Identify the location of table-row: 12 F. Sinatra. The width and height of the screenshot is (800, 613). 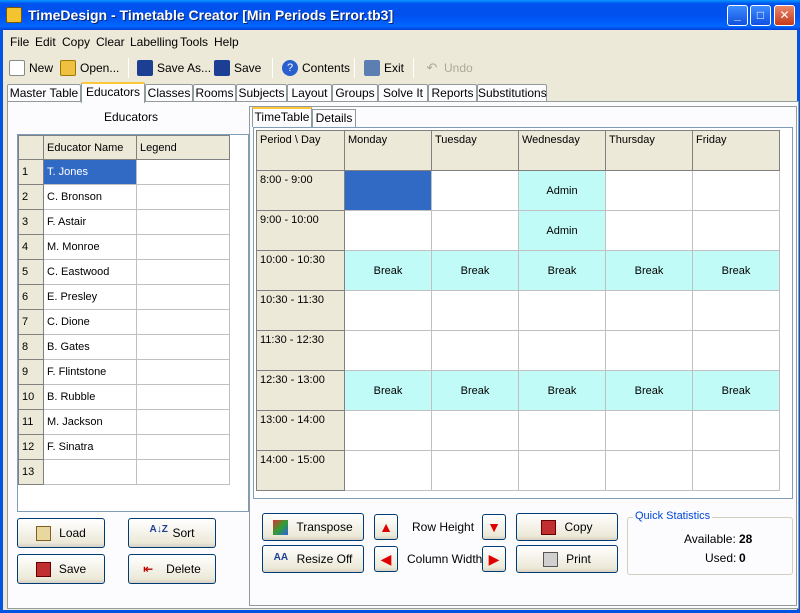
(124, 447).